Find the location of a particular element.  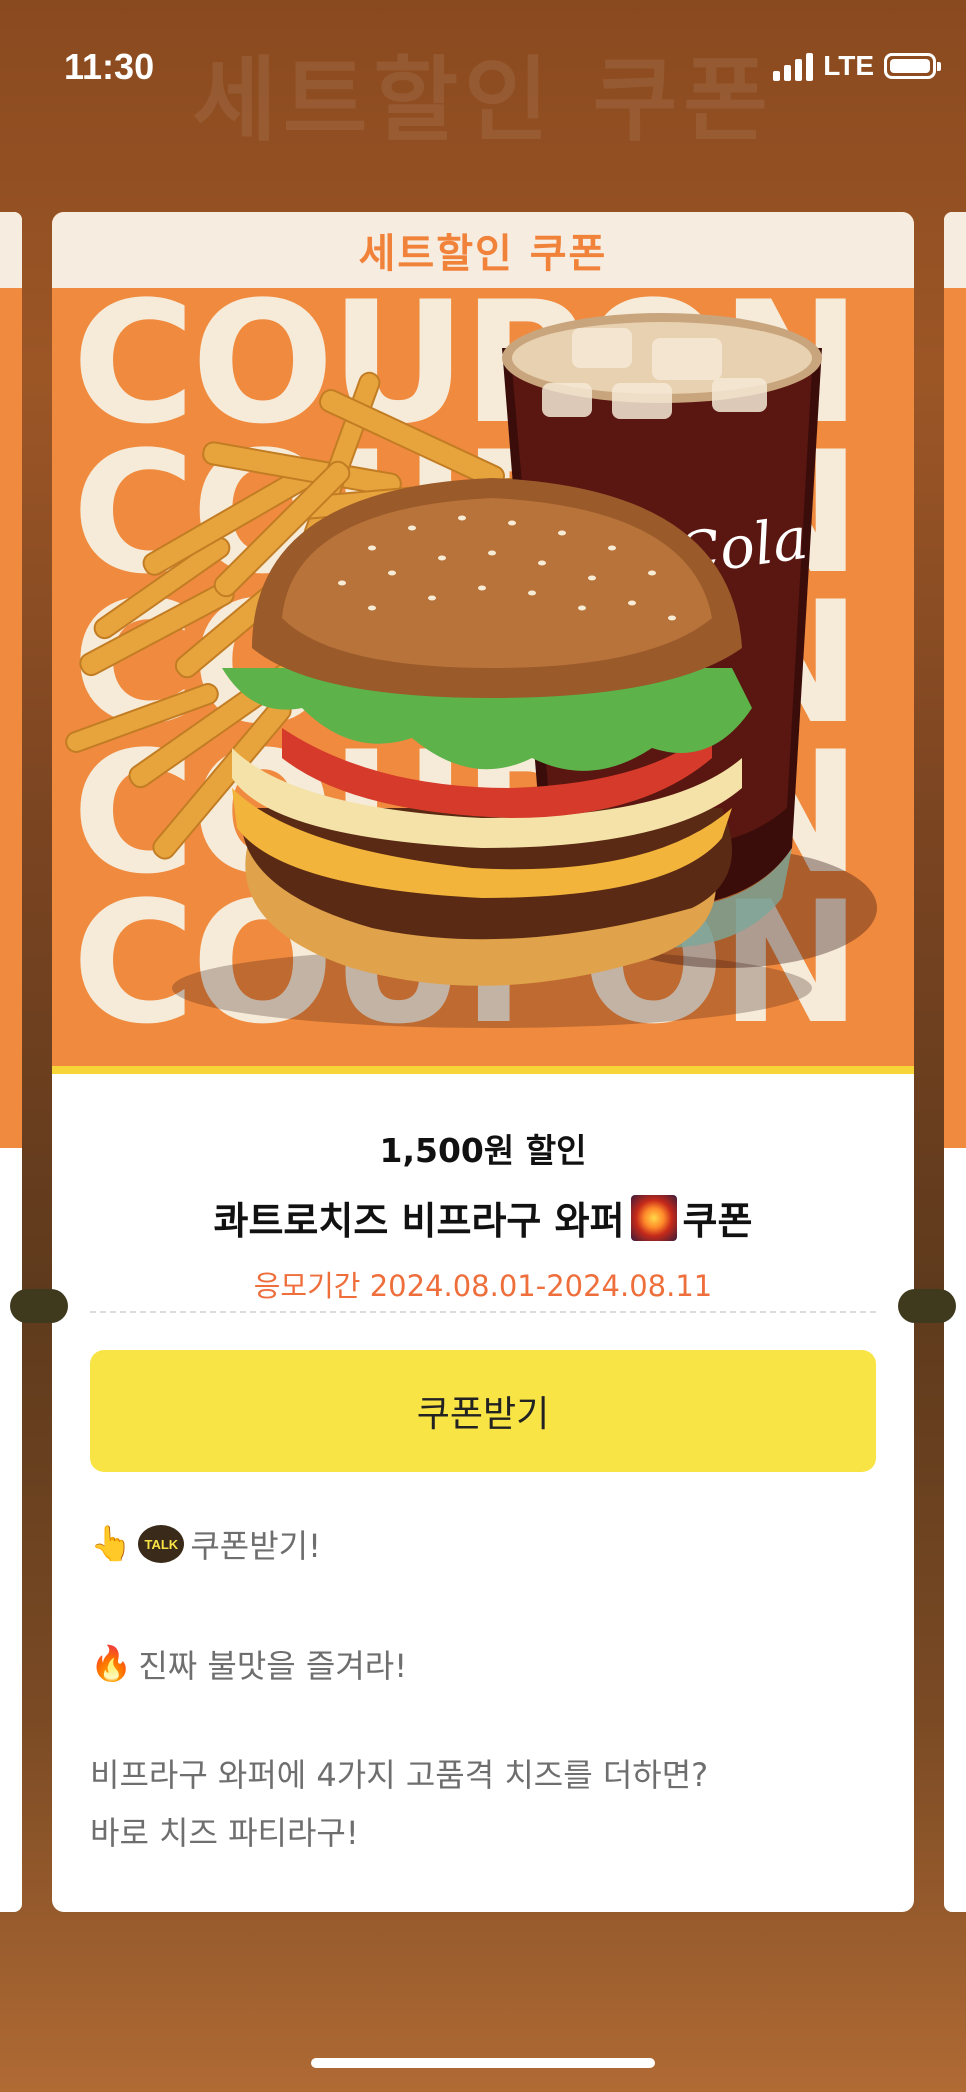

network-label: LTE is located at coordinates (848, 65).